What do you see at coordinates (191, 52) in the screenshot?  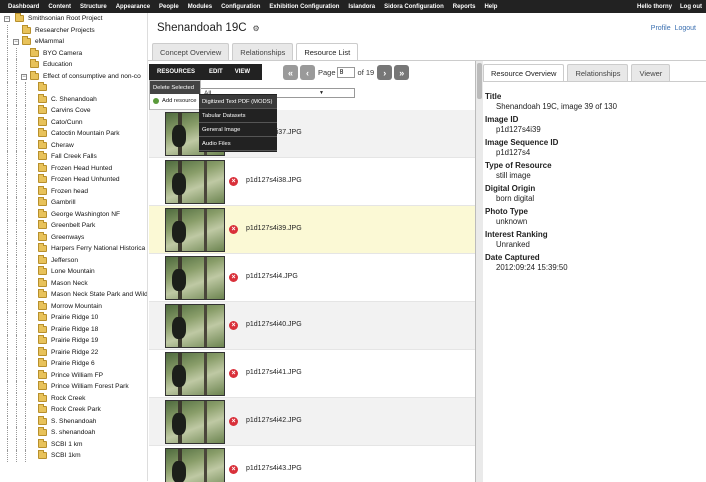 I see `tab-concept-overview: Concept Overview` at bounding box center [191, 52].